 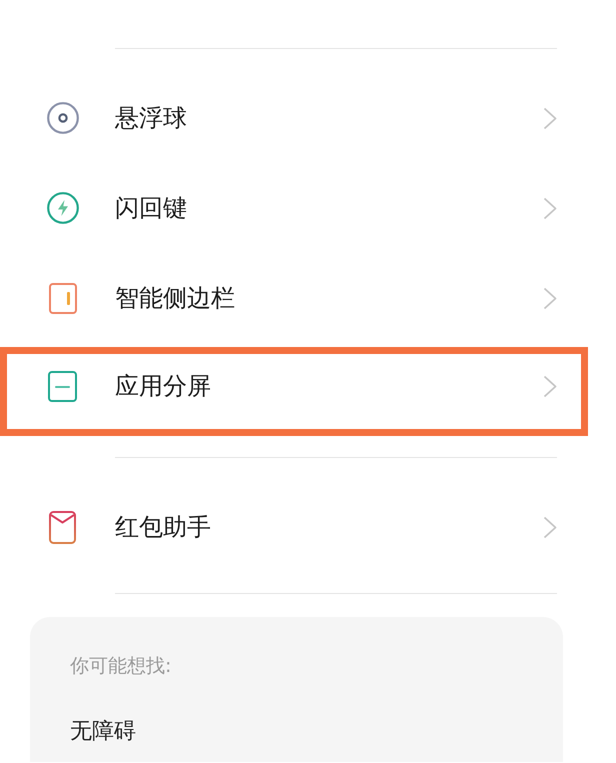 What do you see at coordinates (62, 208) in the screenshot?
I see `lightning-icon` at bounding box center [62, 208].